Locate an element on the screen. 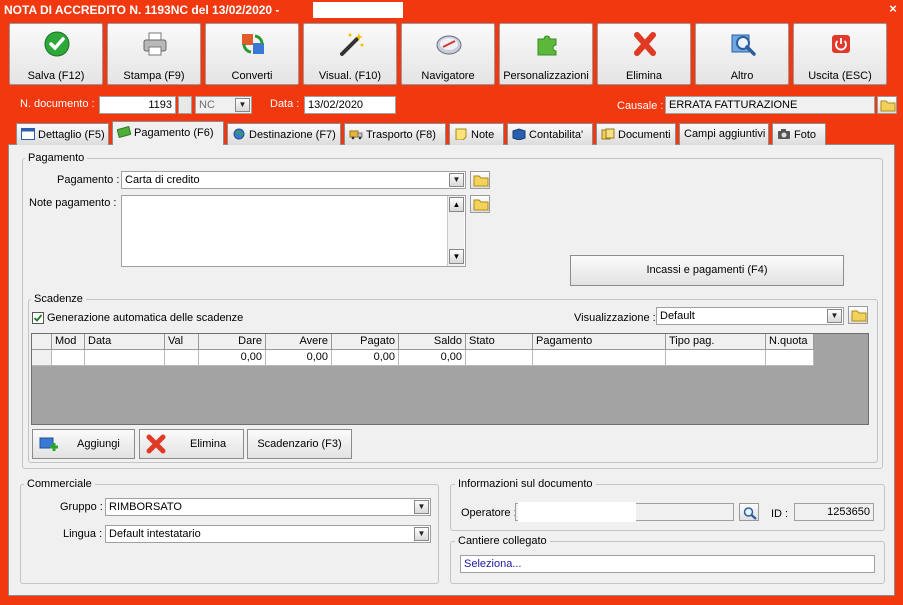 The height and width of the screenshot is (605, 903). visualizzazione-folder-button is located at coordinates (858, 315).